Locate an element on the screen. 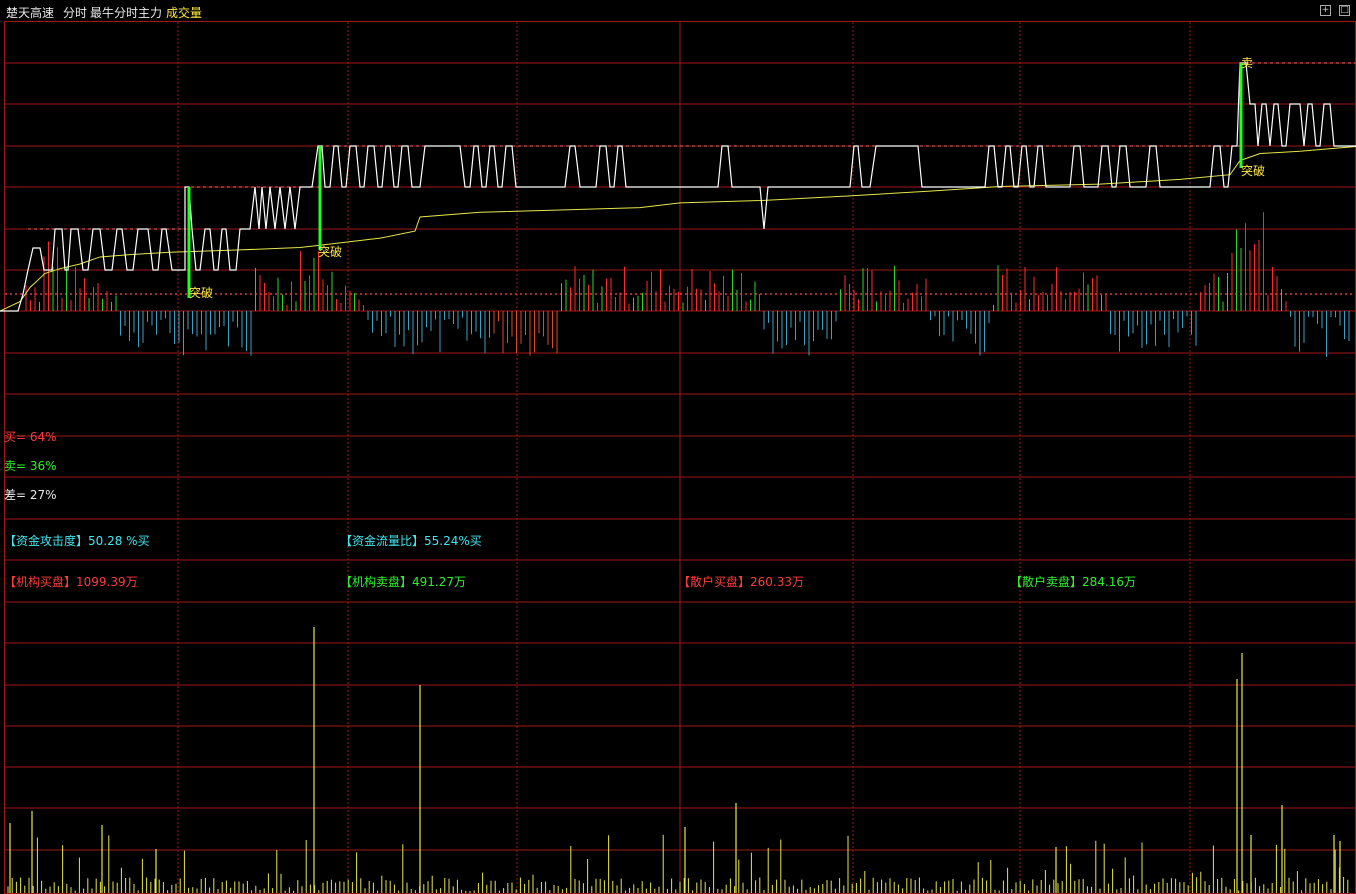  flow-label: 【资金流量比】 is located at coordinates (382, 541).